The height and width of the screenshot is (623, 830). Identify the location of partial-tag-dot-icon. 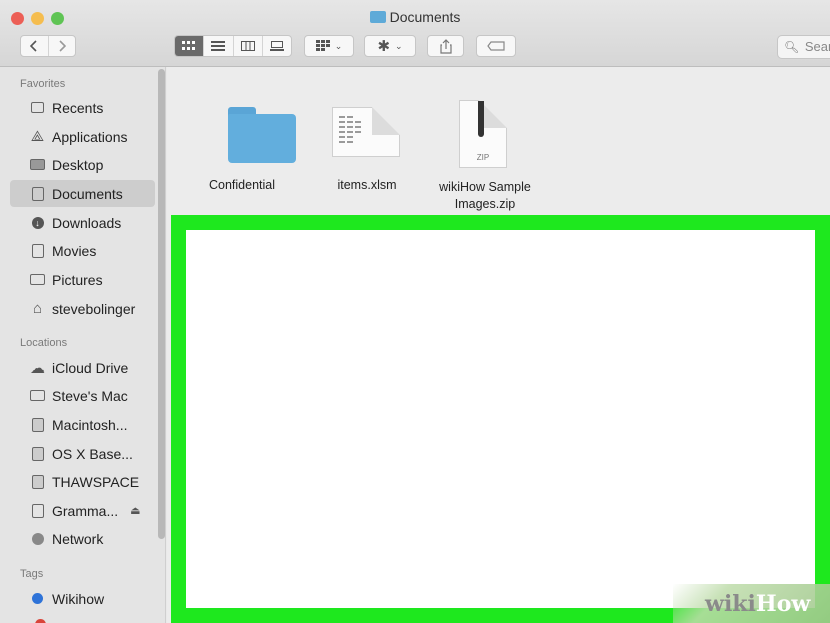
(40, 621).